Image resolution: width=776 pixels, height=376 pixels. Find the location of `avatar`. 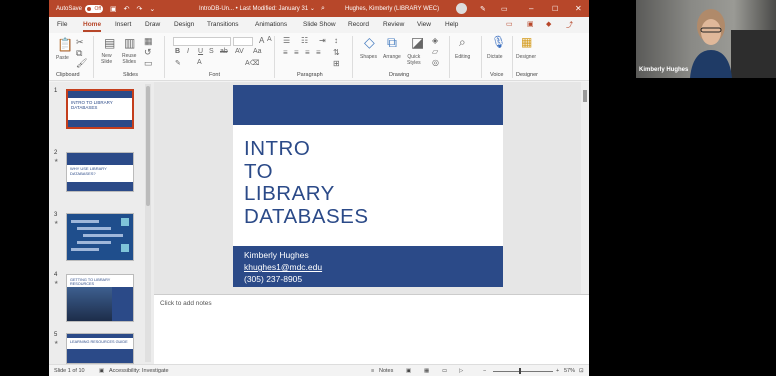

avatar is located at coordinates (461, 8).